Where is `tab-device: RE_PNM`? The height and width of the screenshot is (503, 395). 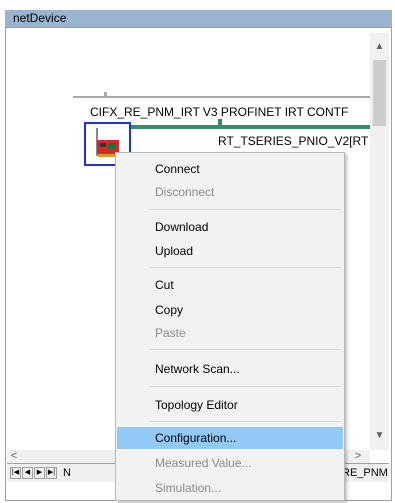
tab-device: RE_PNM is located at coordinates (365, 473).